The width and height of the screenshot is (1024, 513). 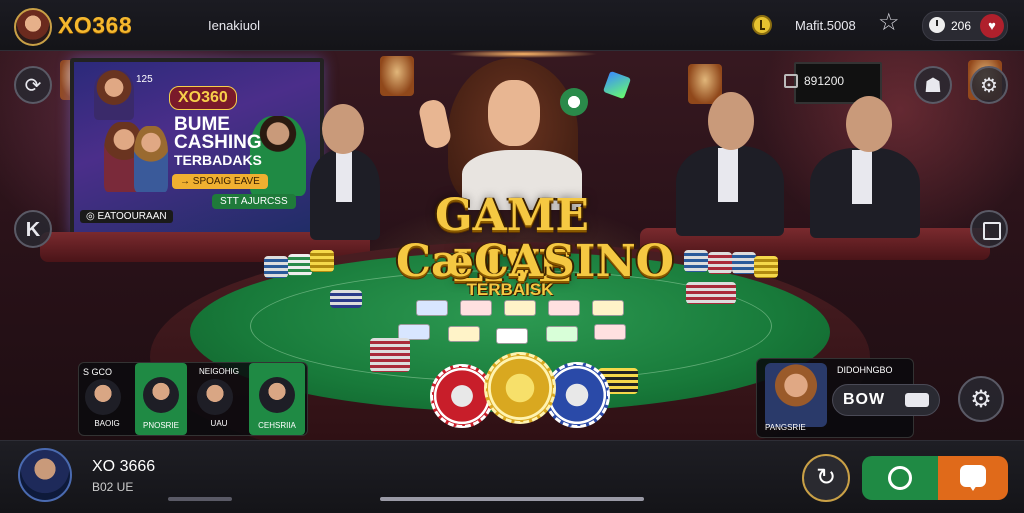 I want to click on timer-pill: 206 ♥, so click(x=965, y=26).